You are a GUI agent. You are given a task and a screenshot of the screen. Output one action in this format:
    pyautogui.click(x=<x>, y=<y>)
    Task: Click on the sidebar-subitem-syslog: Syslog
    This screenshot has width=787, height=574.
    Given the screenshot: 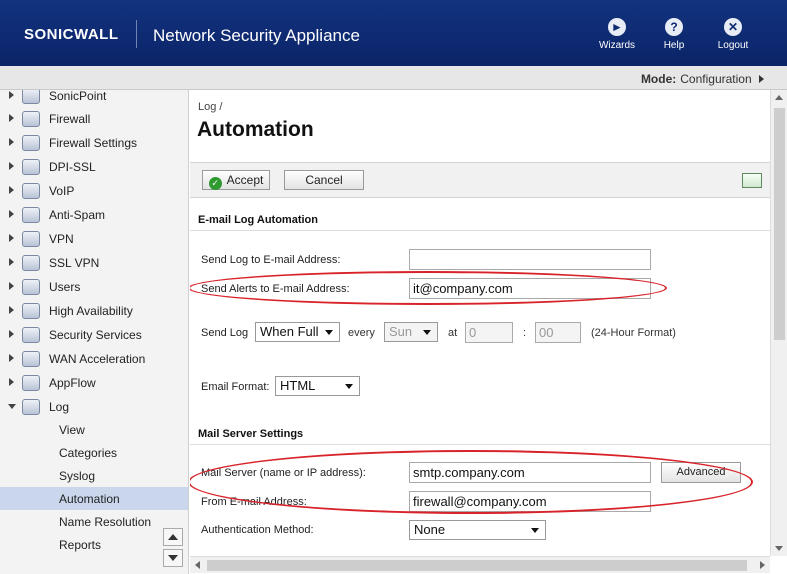 What is the action you would take?
    pyautogui.click(x=94, y=475)
    